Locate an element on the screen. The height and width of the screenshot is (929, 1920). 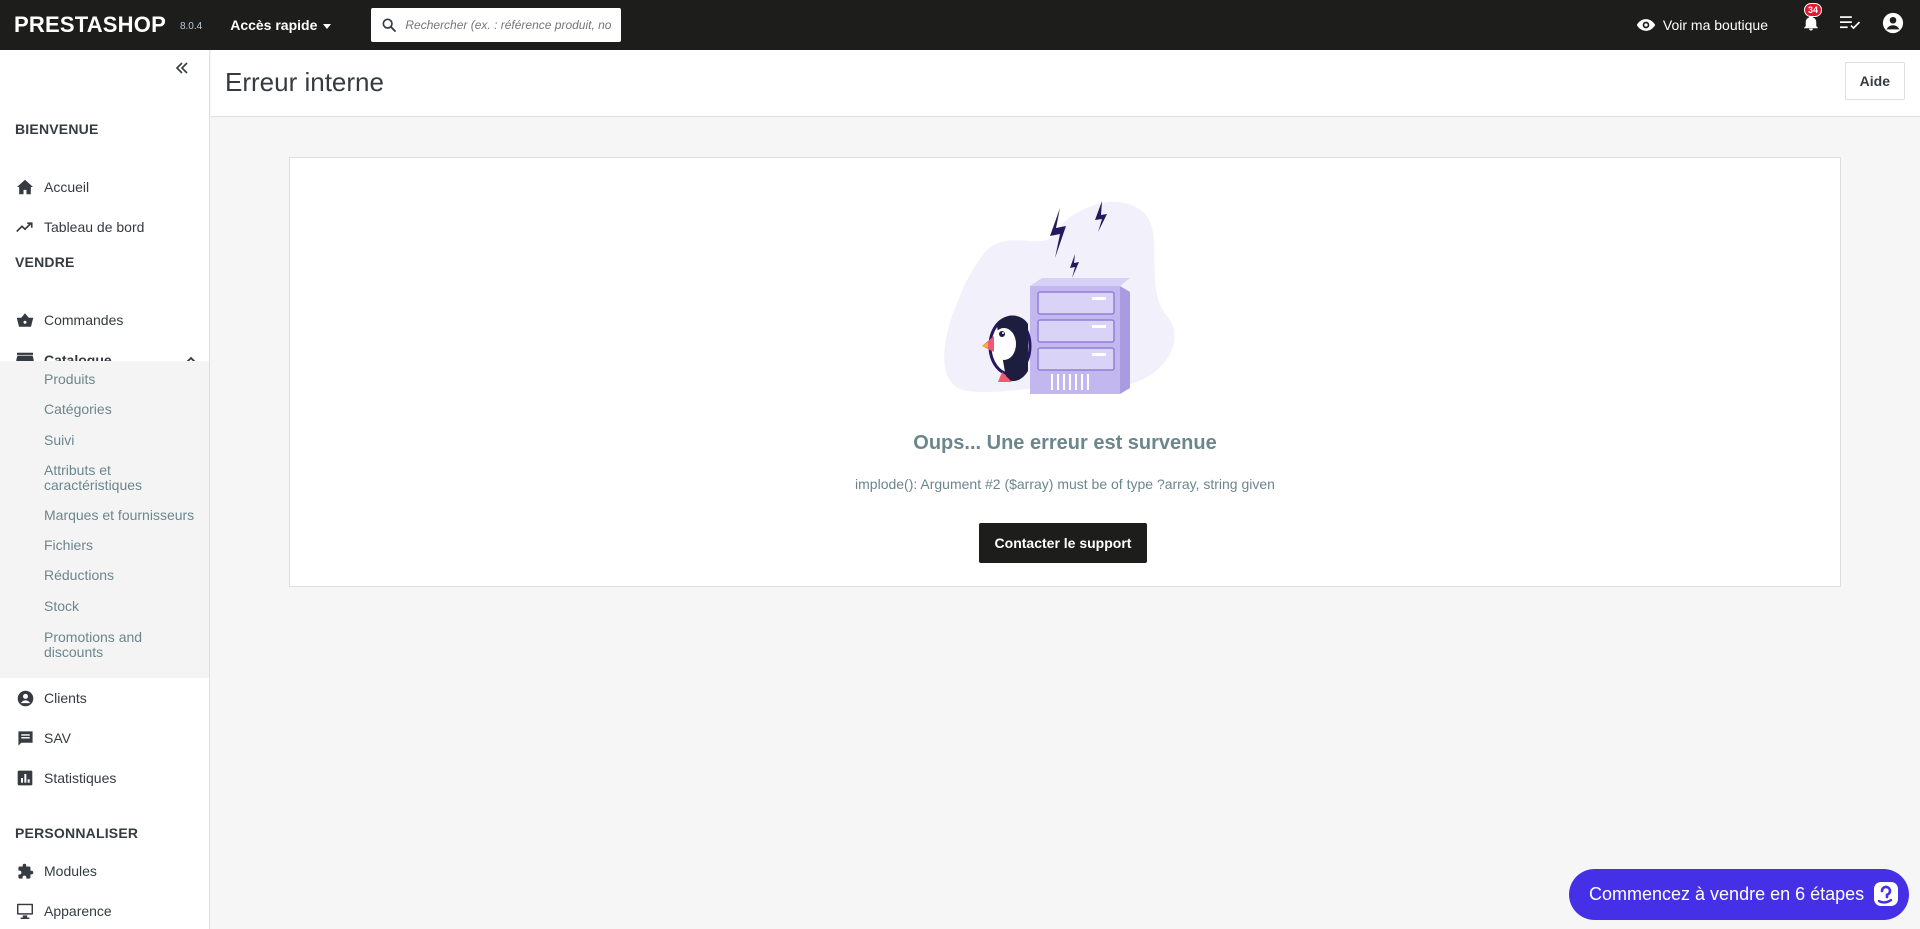
help-chat-icon is located at coordinates (1886, 894).